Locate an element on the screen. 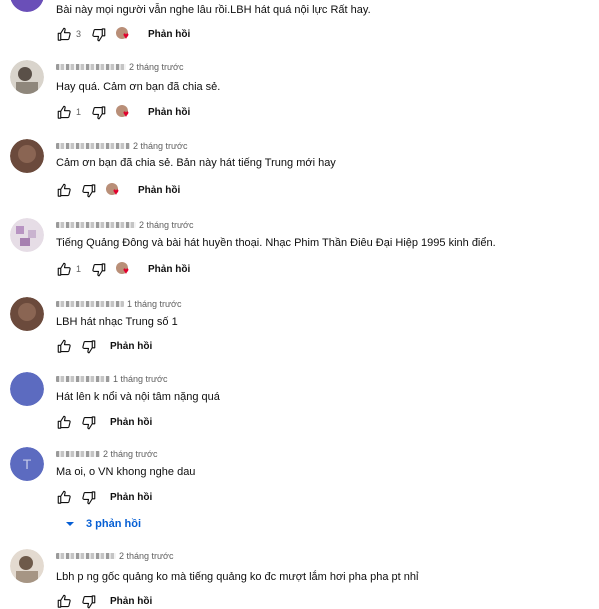  comment-text: LBH hát nhạc Trung số 1 is located at coordinates (117, 322).